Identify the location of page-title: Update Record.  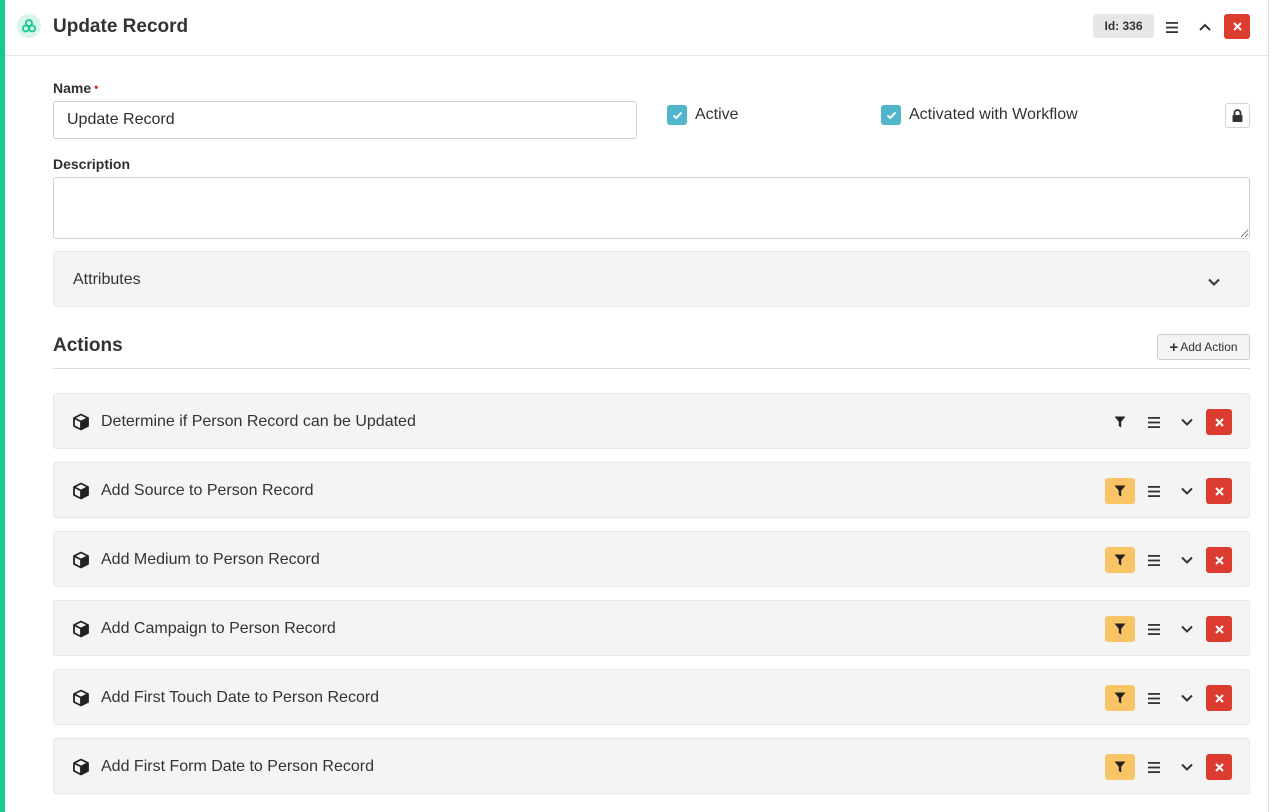
(121, 26).